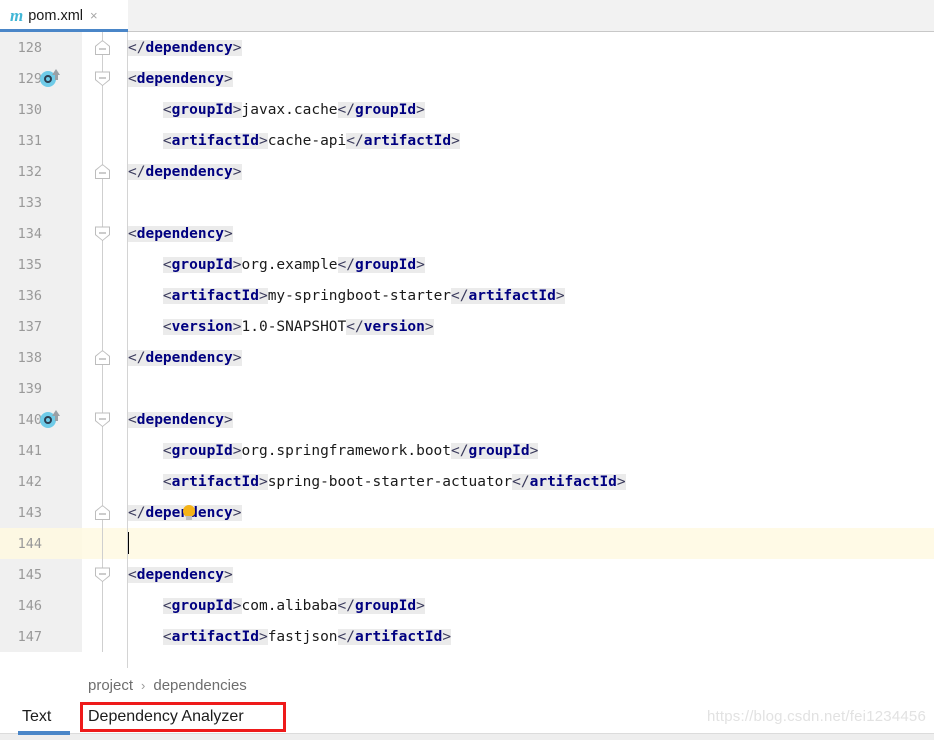  I want to click on breadcrumb-item-dependencies: dependencies, so click(199, 685).